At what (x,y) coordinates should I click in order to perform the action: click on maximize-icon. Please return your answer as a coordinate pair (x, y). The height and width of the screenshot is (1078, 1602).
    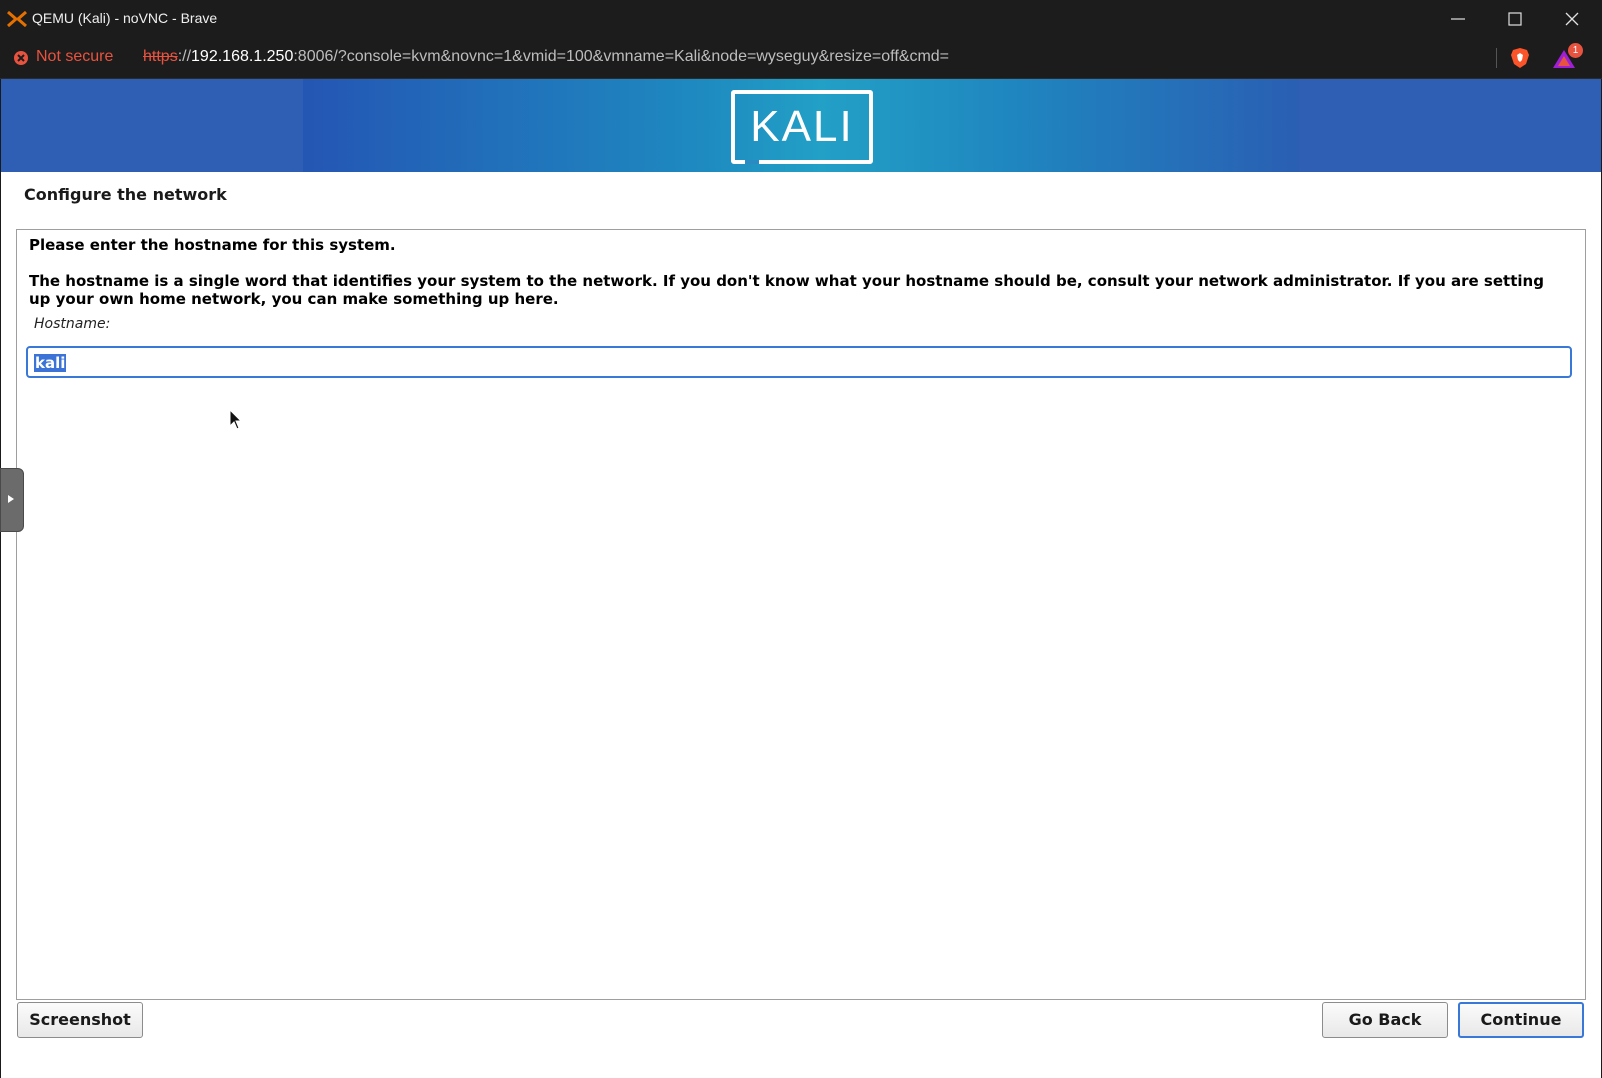
    Looking at the image, I should click on (1515, 19).